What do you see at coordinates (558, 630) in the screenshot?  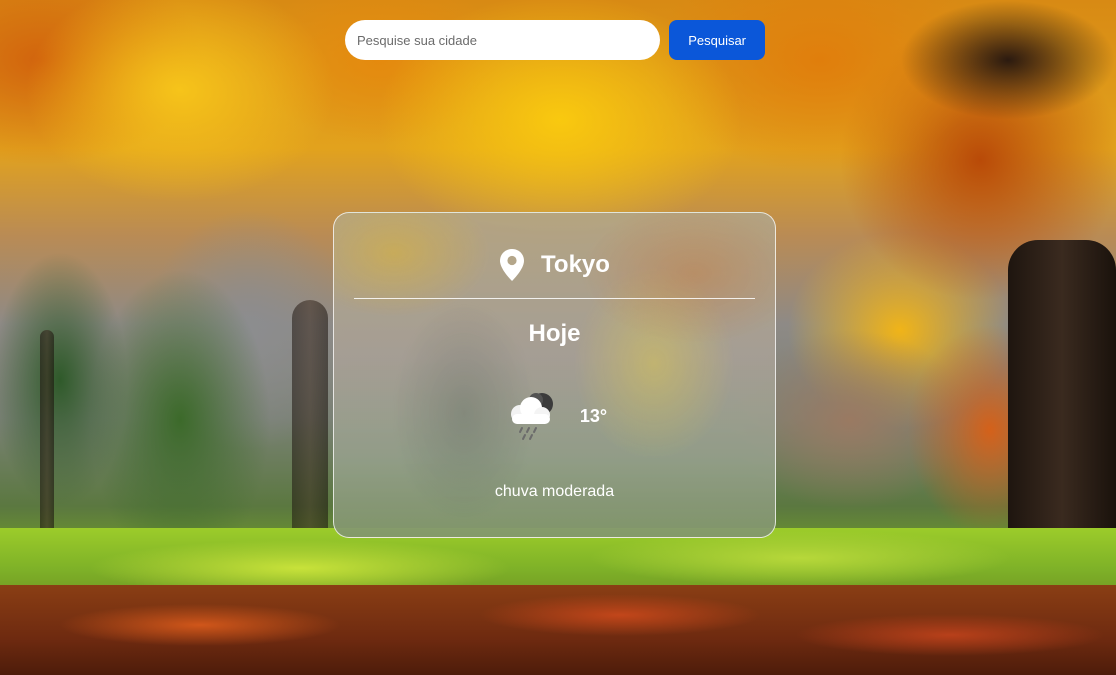 I see `background-fallen-leaves` at bounding box center [558, 630].